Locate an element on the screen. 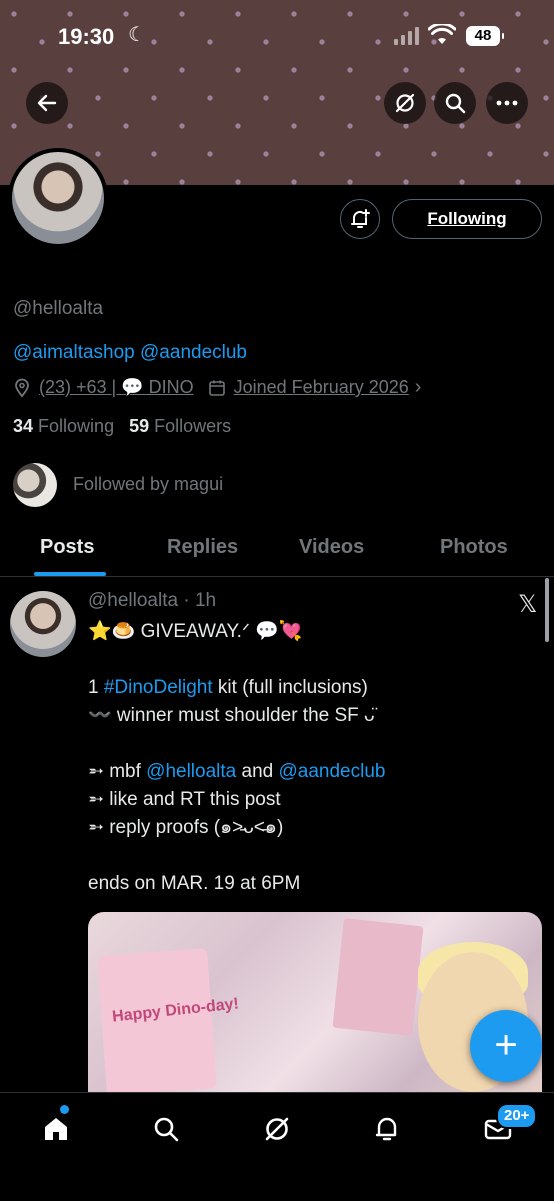 The height and width of the screenshot is (1201, 554). back-button is located at coordinates (47, 103).